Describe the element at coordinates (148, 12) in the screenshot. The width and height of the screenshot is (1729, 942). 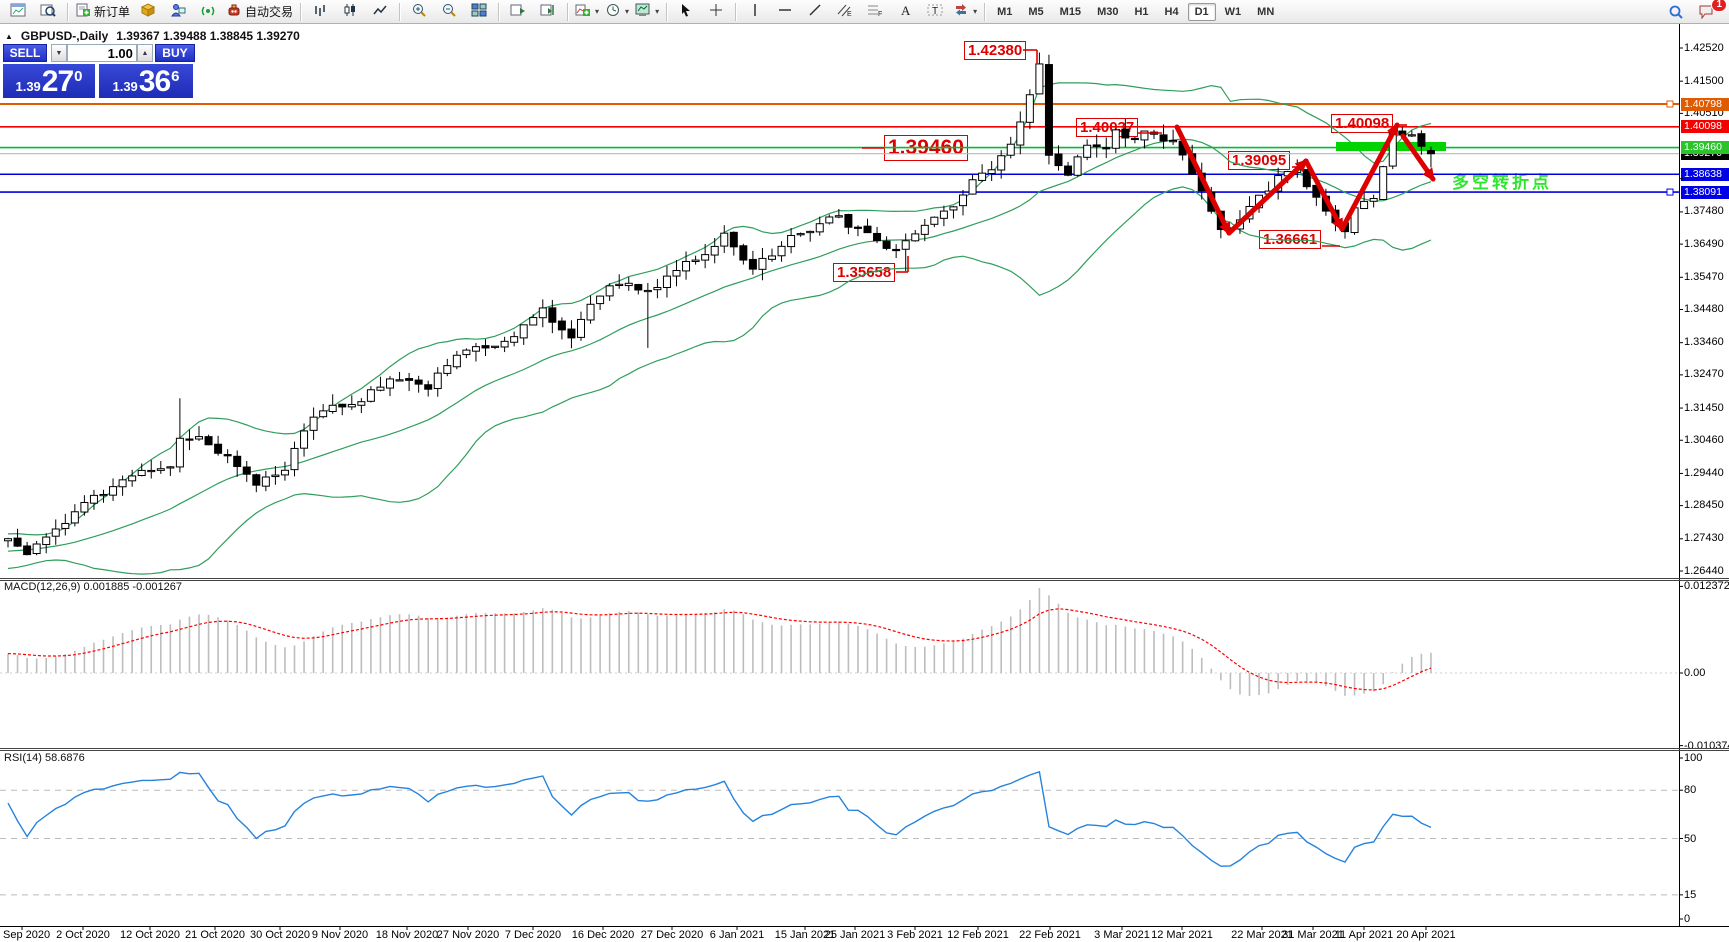
I see `market-box-button` at that location.